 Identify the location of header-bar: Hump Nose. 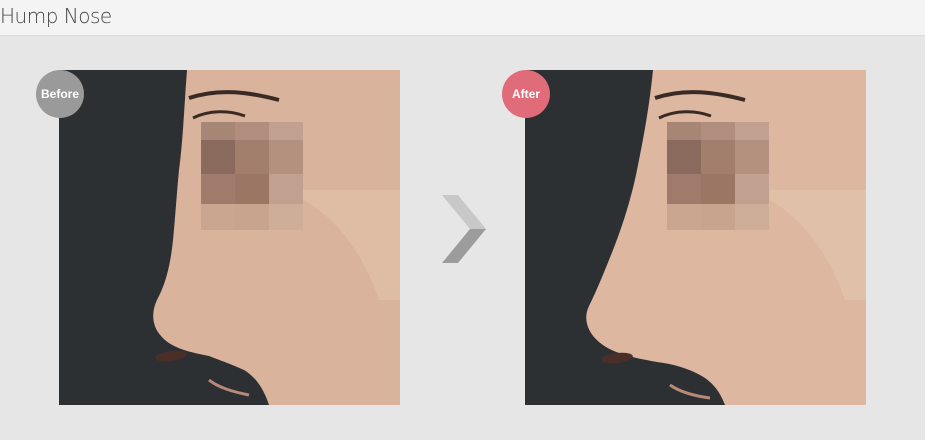
(462, 18).